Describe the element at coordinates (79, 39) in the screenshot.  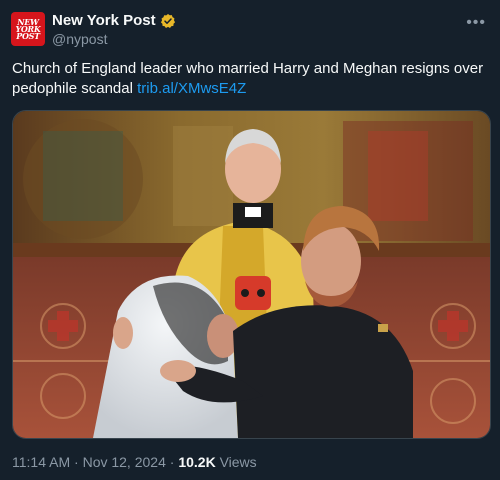
I see `author-handle: @nypost` at that location.